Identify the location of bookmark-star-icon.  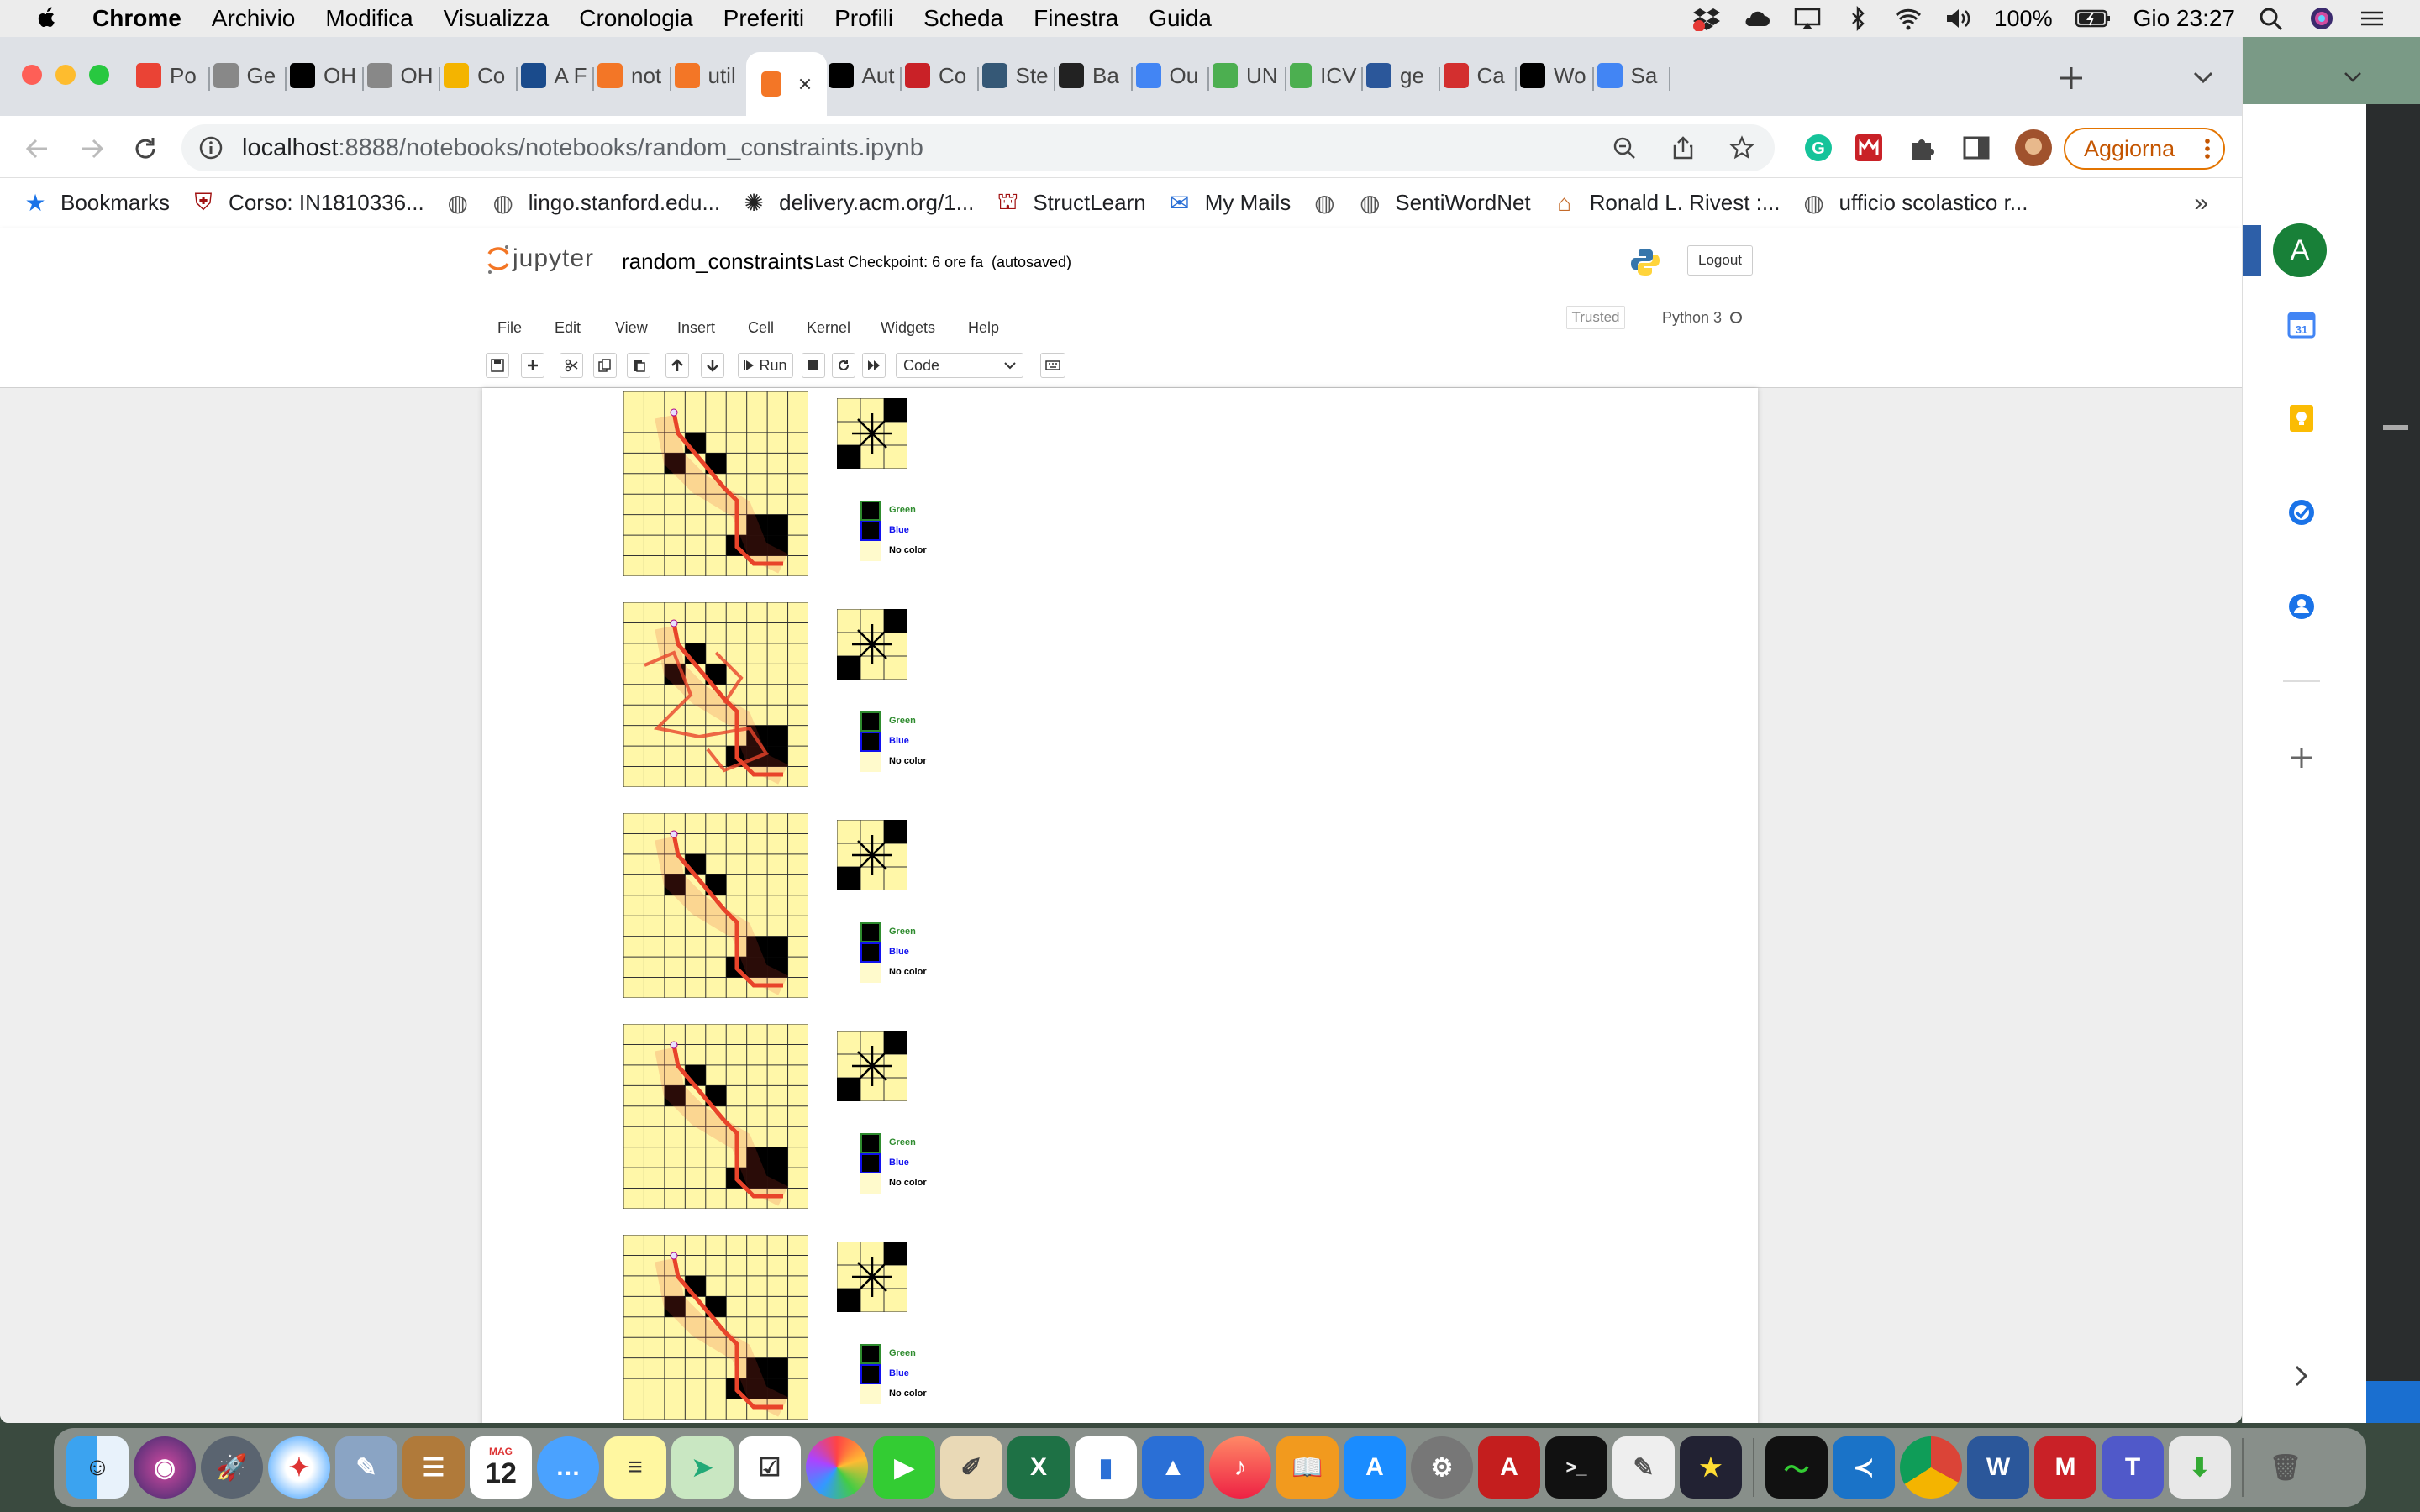
(1741, 147).